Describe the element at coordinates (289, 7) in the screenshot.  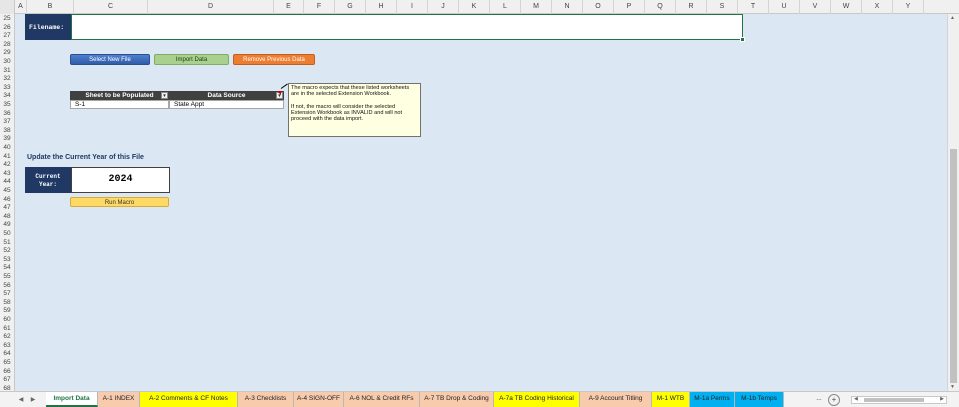
I see `column-header-e: E` at that location.